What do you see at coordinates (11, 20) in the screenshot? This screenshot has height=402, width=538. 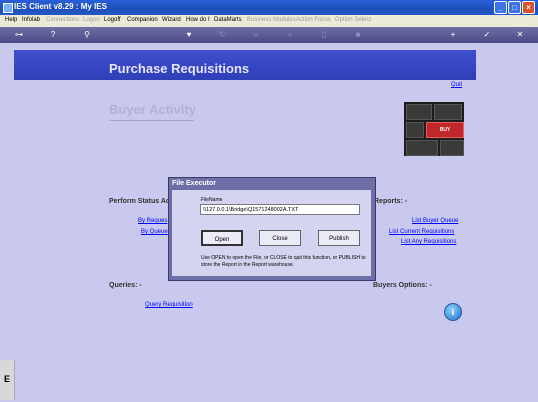 I see `menu-help: Help` at bounding box center [11, 20].